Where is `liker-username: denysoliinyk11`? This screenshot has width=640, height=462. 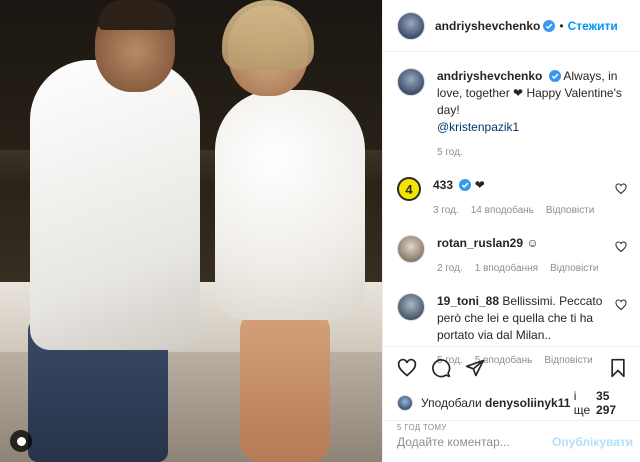
liker-username: denysoliinyk11 is located at coordinates (527, 403).